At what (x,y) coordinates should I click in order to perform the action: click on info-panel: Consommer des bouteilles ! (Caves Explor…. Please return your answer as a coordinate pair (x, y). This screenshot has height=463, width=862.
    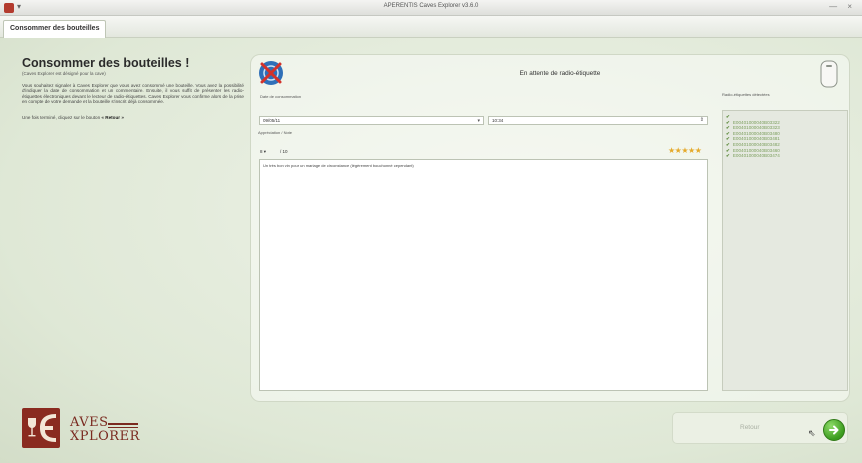
    Looking at the image, I should click on (133, 88).